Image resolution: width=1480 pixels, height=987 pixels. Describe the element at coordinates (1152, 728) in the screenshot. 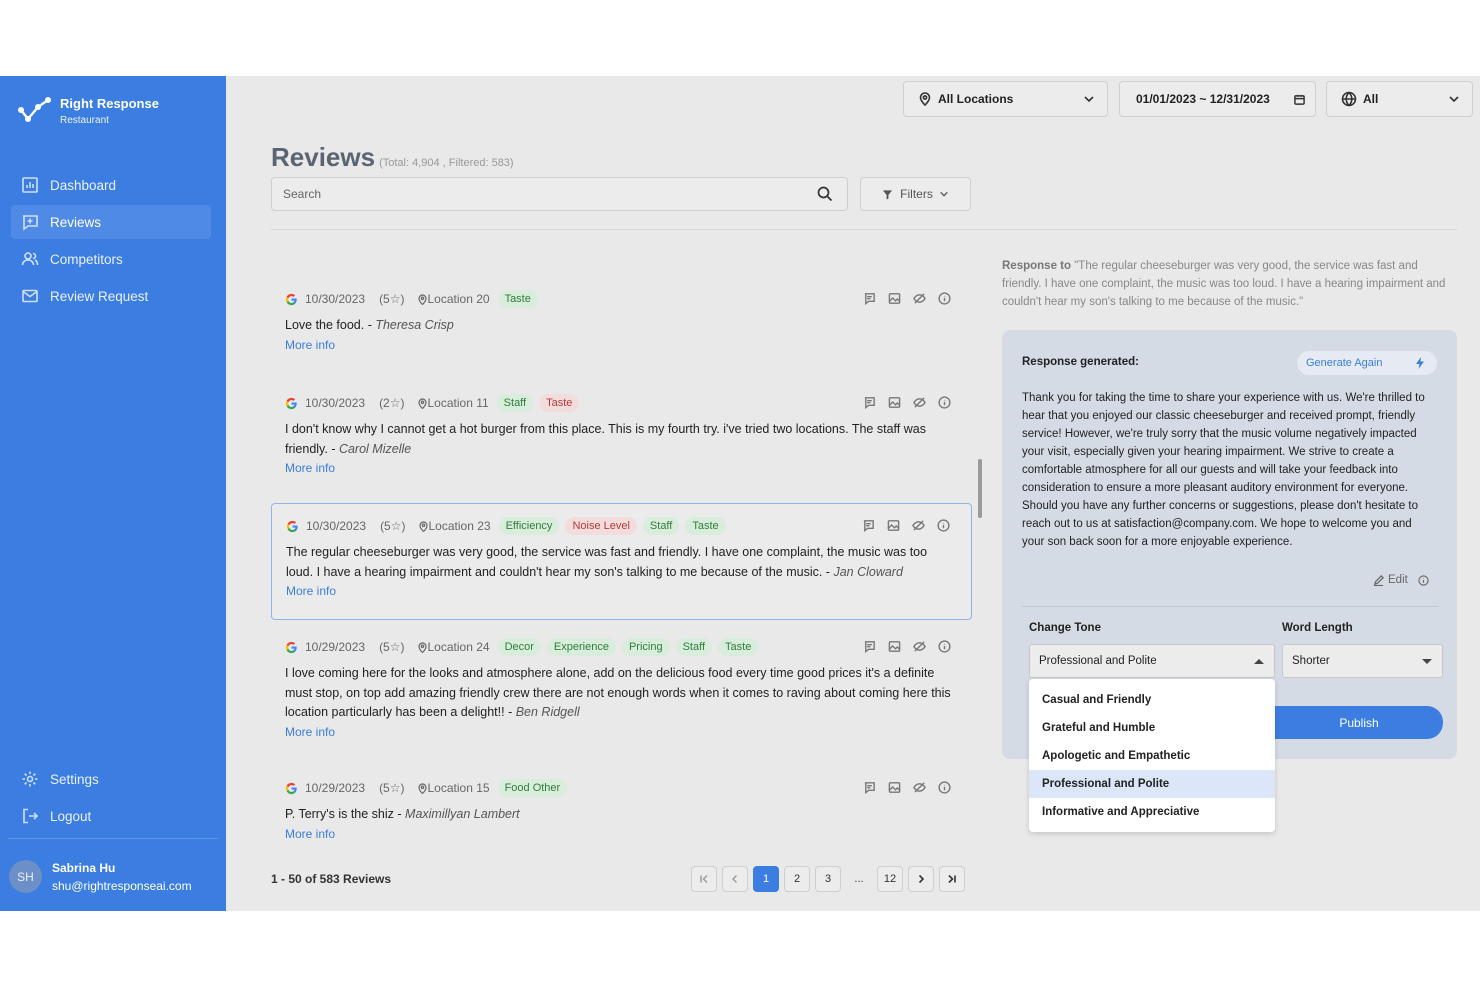

I see `tone-option: Grateful and Humble` at that location.